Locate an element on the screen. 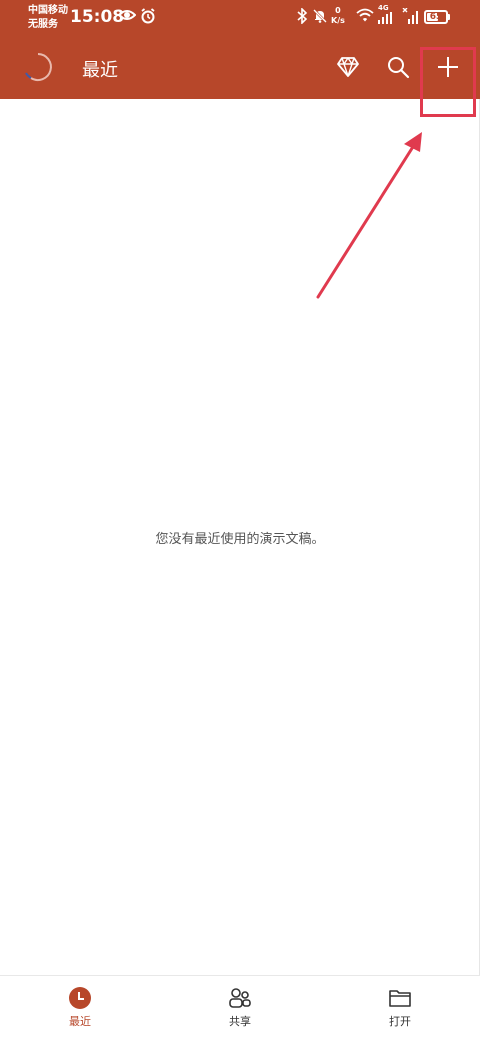  clock-time: 15:08 is located at coordinates (97, 17).